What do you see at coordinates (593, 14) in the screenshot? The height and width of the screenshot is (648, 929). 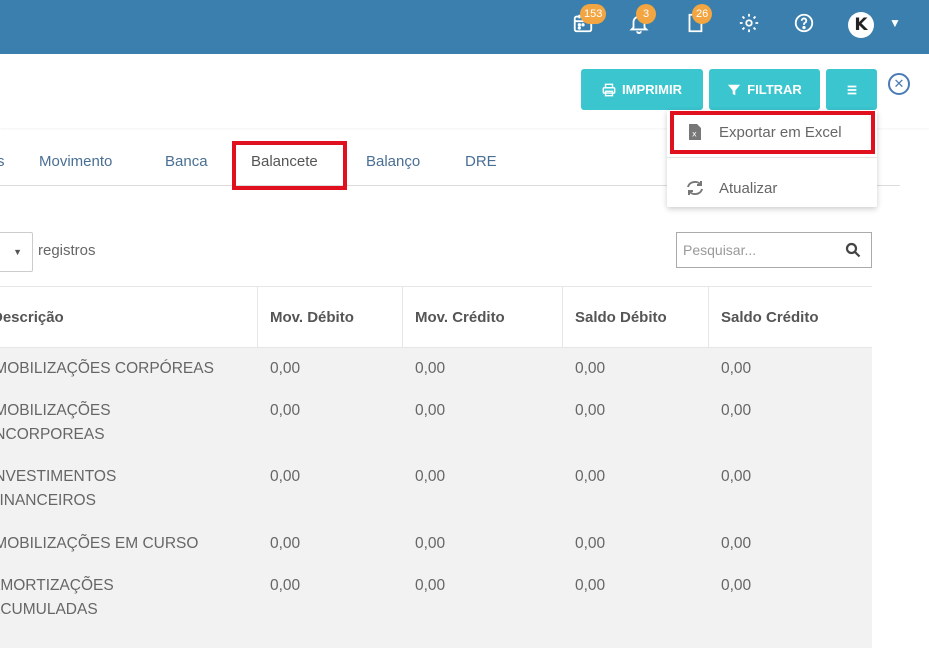 I see `calendar-badge: 153` at bounding box center [593, 14].